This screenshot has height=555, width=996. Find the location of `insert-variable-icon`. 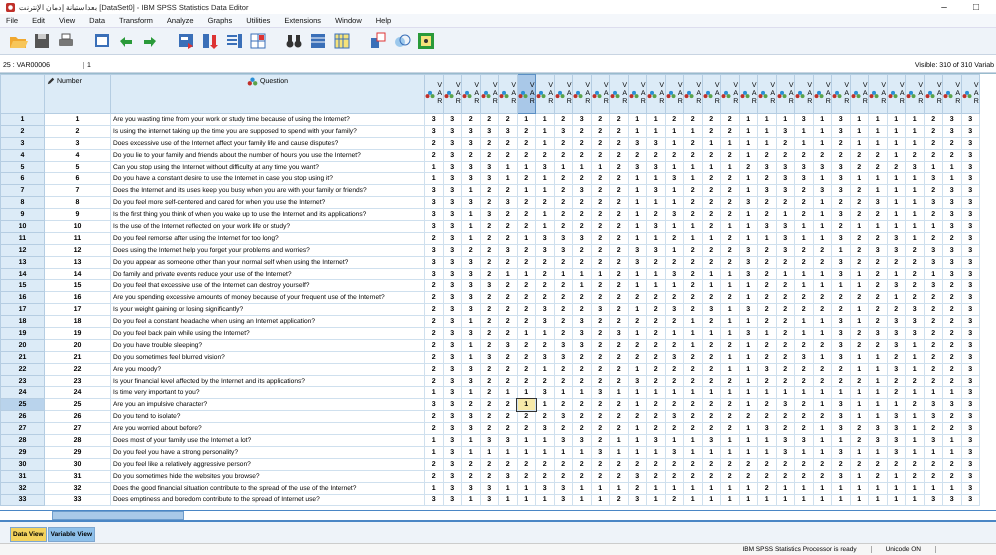

insert-variable-icon is located at coordinates (342, 41).